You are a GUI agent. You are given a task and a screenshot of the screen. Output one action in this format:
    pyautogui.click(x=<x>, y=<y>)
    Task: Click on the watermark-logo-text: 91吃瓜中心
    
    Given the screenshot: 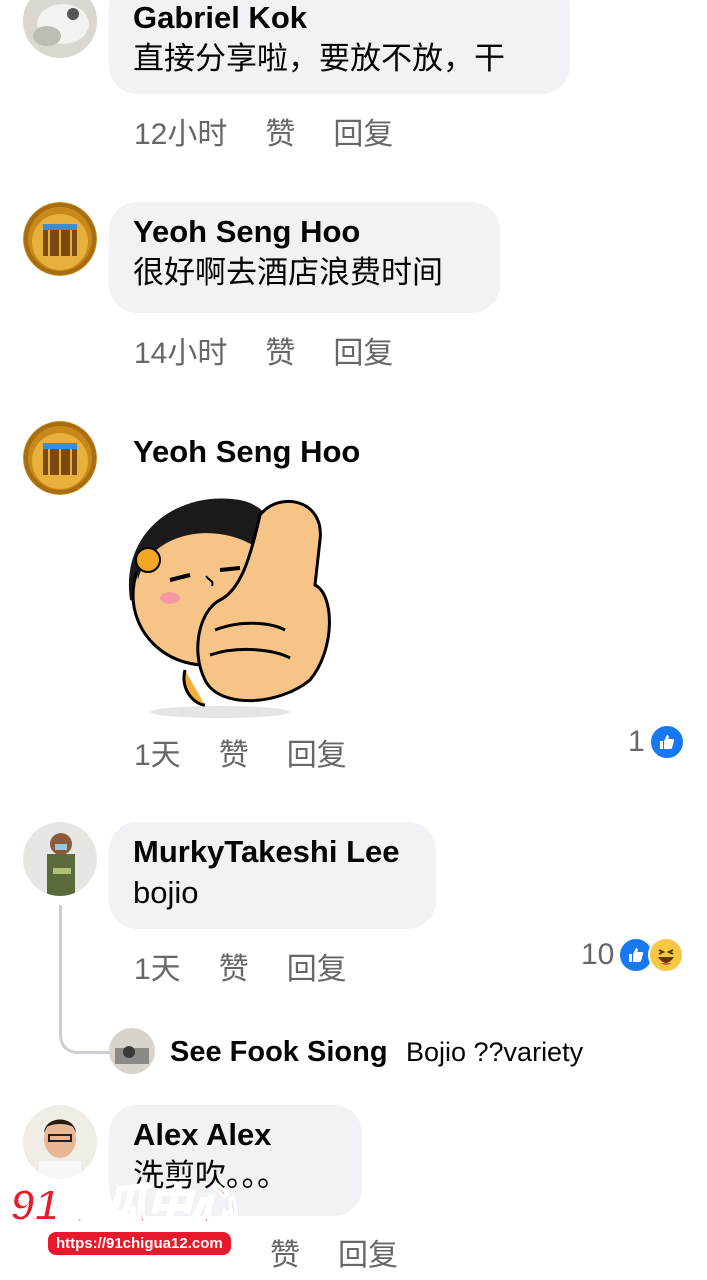 What is the action you would take?
    pyautogui.click(x=122, y=1205)
    